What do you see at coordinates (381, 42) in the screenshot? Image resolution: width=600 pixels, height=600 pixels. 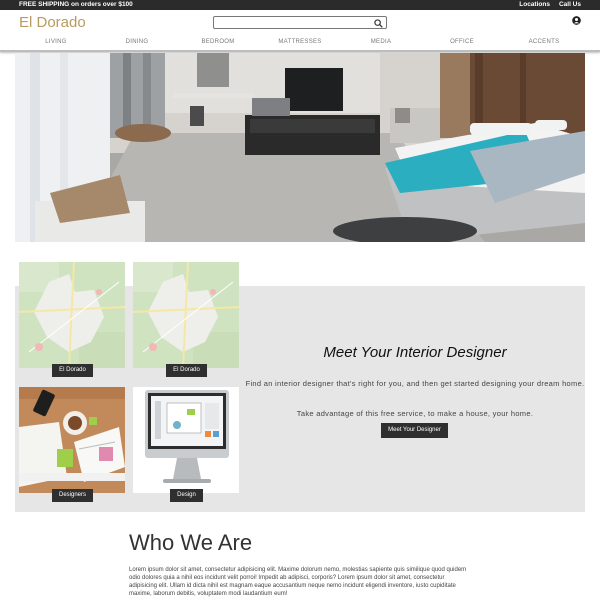 I see `nav-media: MEDIA` at bounding box center [381, 42].